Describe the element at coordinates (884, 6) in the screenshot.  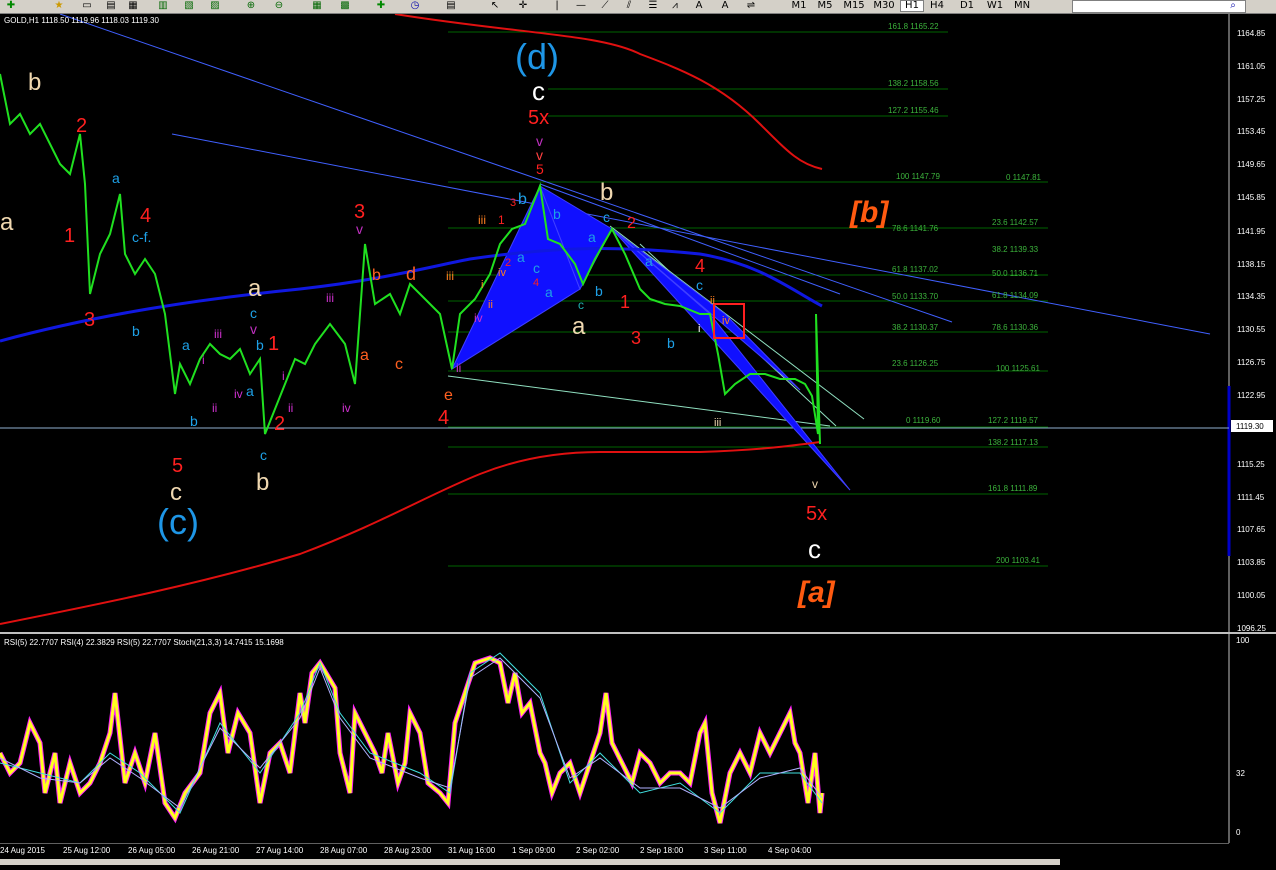
I see `tf-m30: M30` at that location.